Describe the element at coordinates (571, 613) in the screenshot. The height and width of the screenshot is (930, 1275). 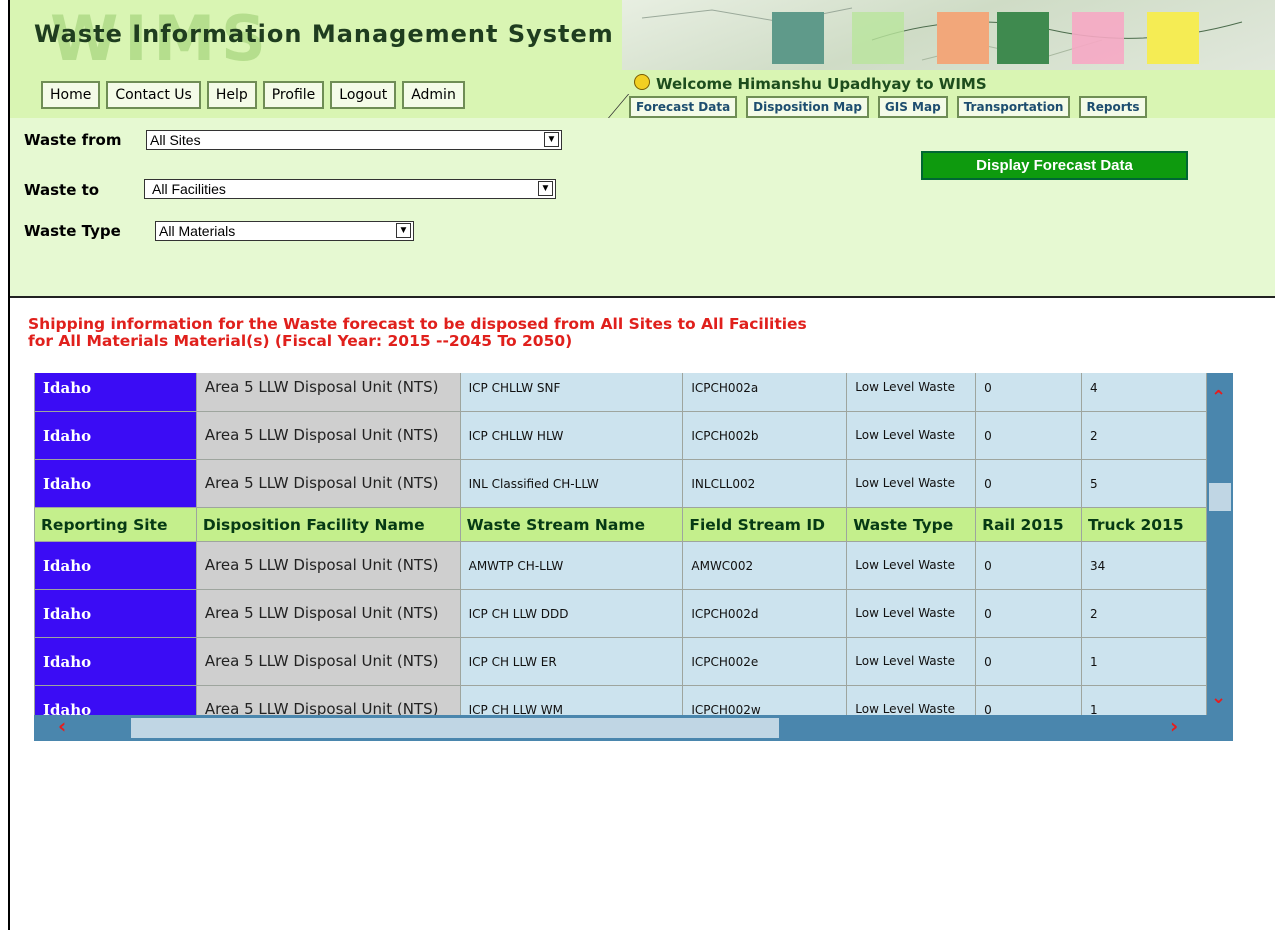
I see `cell-waste-stream-name: ICP CH LLW DDD` at that location.